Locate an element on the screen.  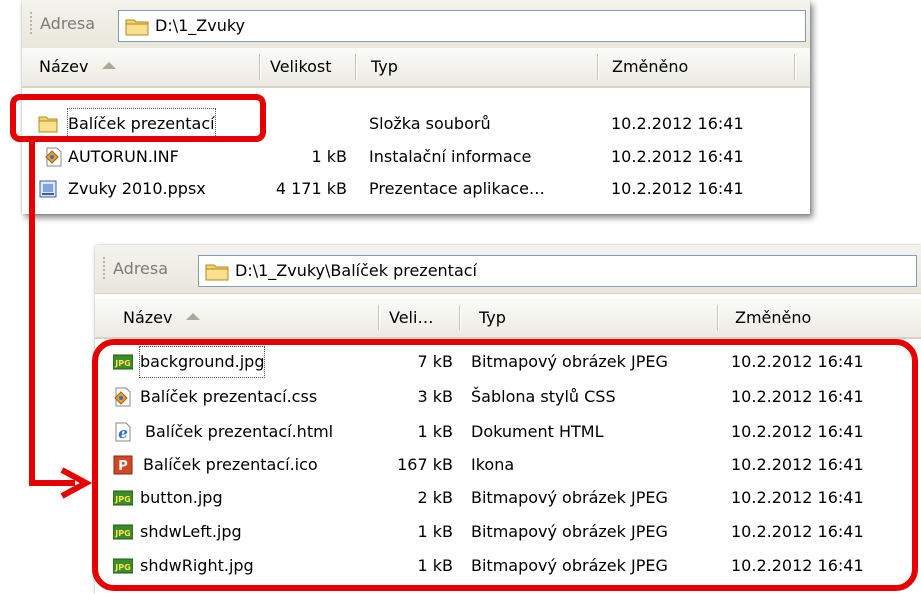
arrow-head-icon is located at coordinates (76, 483).